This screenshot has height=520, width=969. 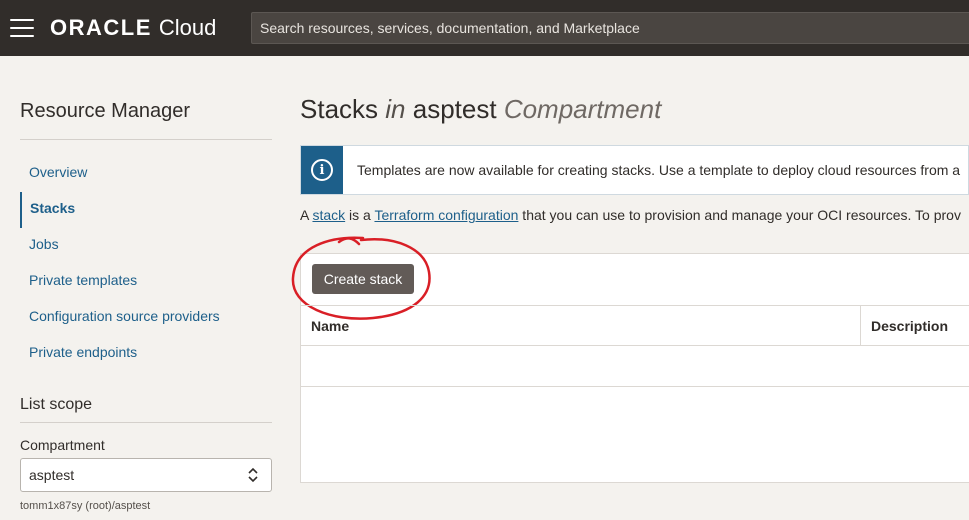 I want to click on sidebar-item-private-endpoints: Private endpoints, so click(x=146, y=354).